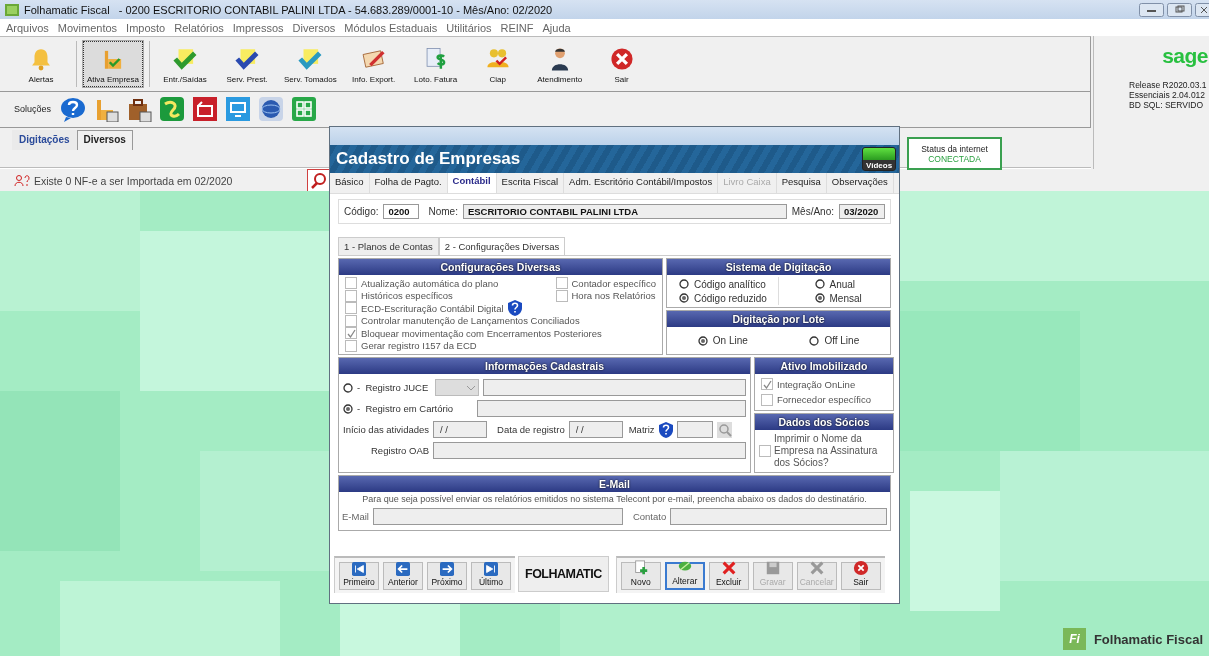 The image size is (1209, 656). What do you see at coordinates (801, 183) in the screenshot?
I see `tab: Pesquisa` at bounding box center [801, 183].